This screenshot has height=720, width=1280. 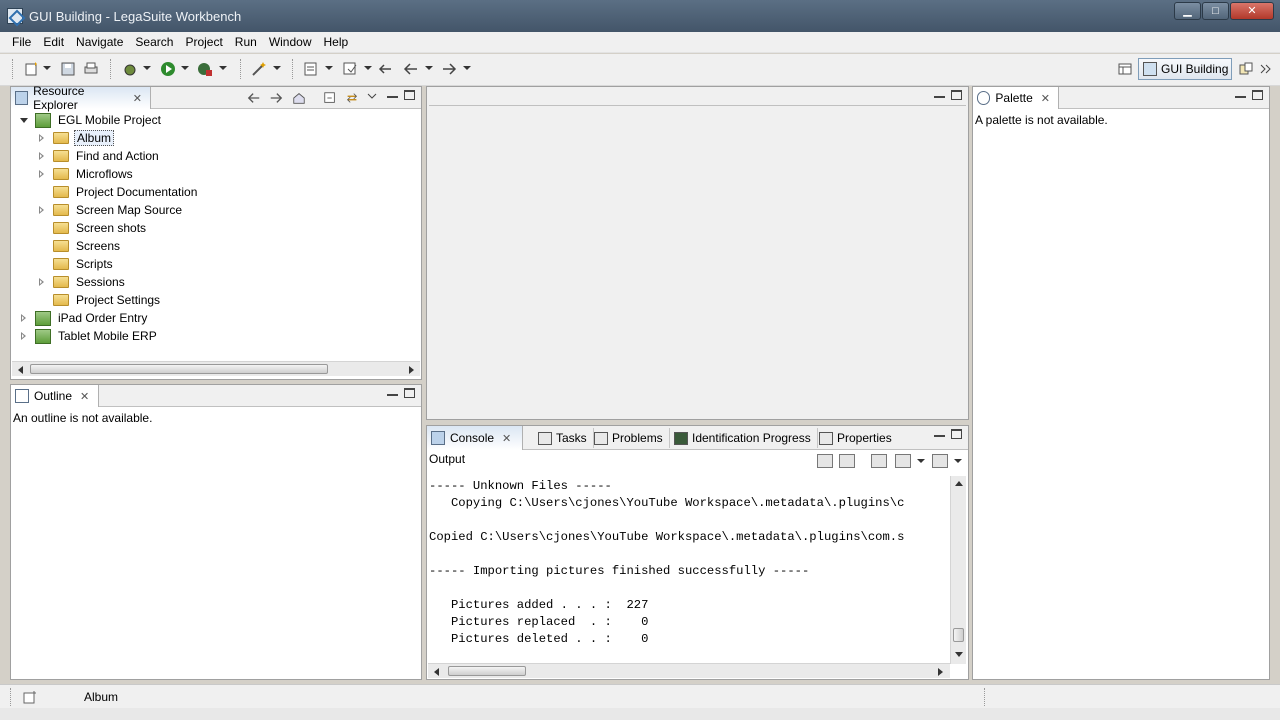 I want to click on open-type-dropdown-icon, so click(x=329, y=68).